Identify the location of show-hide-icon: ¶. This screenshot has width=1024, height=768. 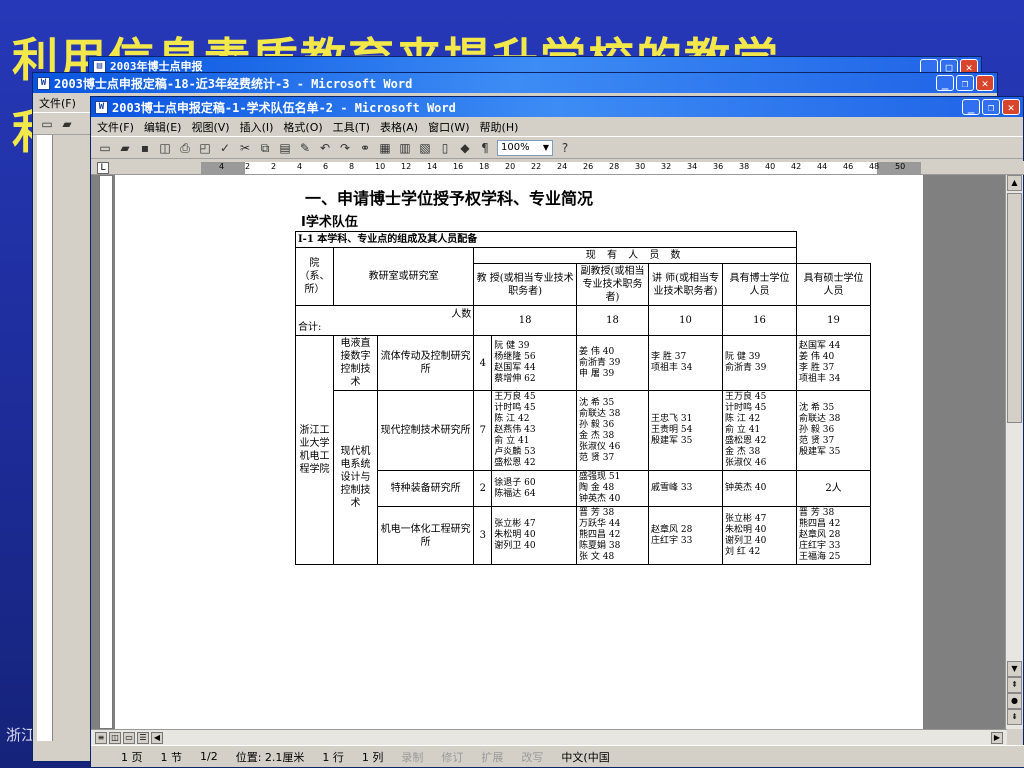
(485, 148).